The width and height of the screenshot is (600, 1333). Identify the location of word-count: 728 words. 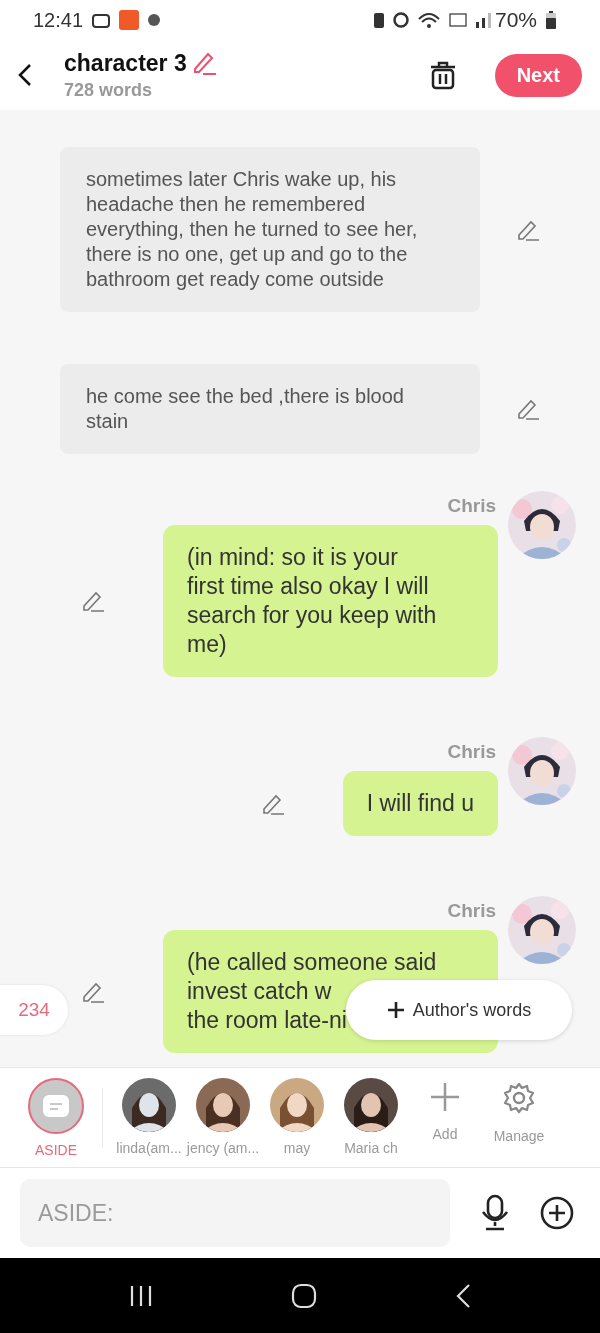
(109, 90).